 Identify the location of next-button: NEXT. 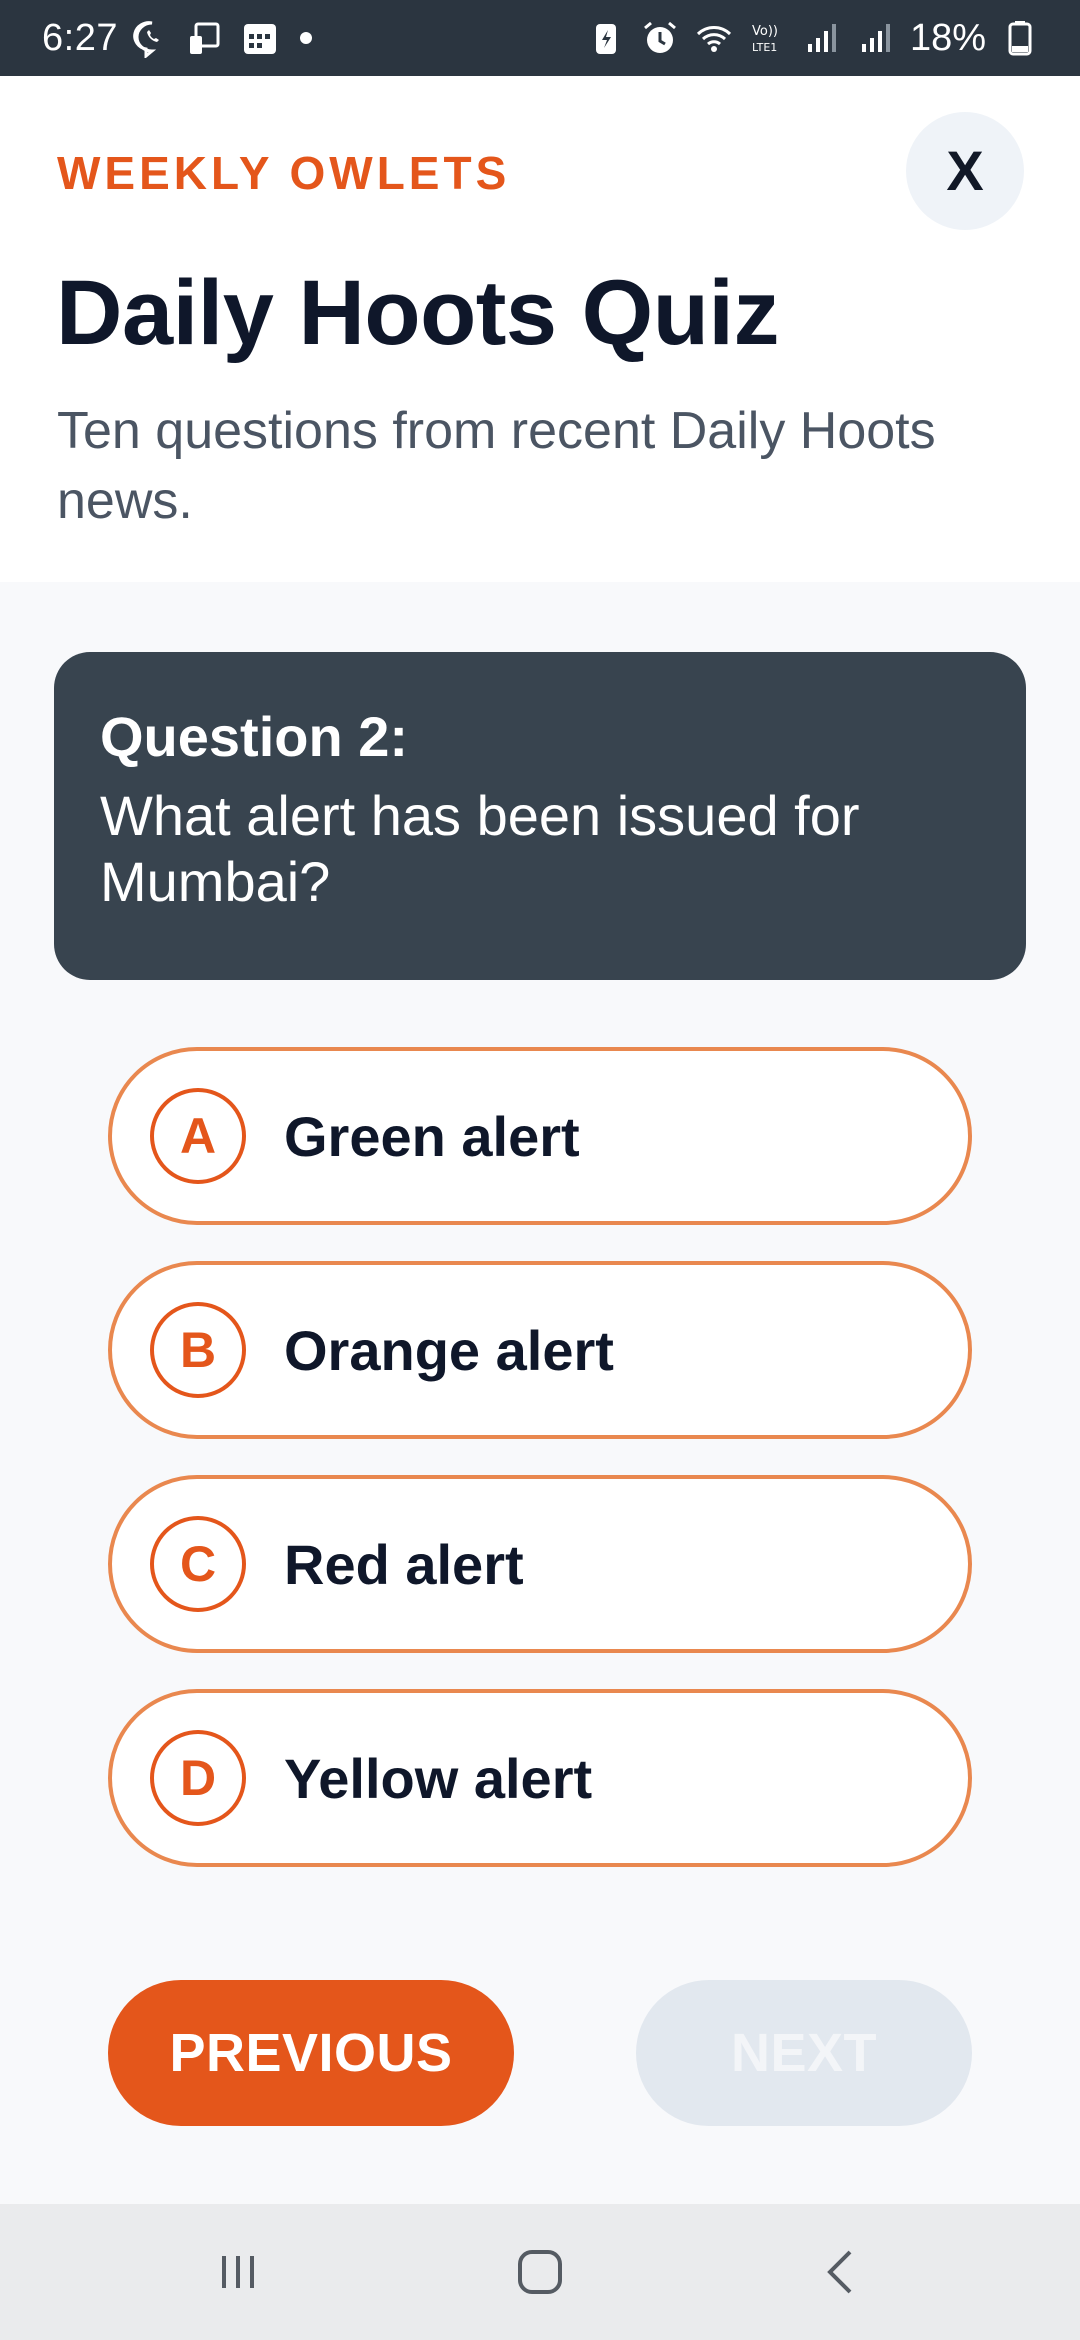
(804, 2053).